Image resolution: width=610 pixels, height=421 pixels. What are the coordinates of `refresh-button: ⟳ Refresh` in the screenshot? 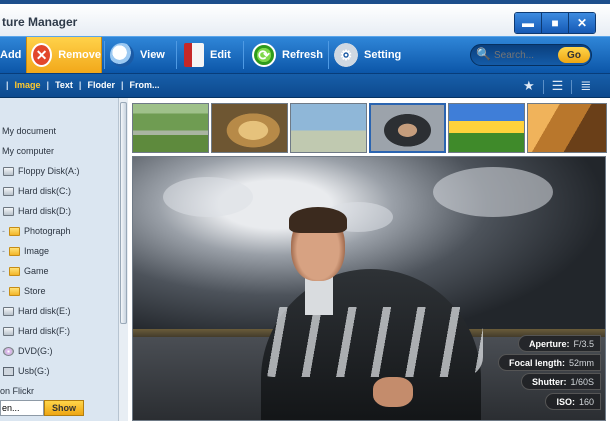 It's located at (287, 55).